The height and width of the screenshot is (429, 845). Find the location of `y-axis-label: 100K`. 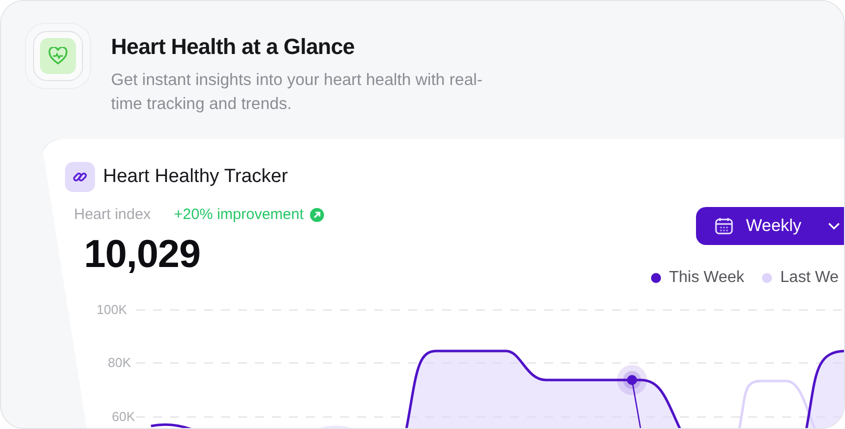

y-axis-label: 100K is located at coordinates (111, 309).